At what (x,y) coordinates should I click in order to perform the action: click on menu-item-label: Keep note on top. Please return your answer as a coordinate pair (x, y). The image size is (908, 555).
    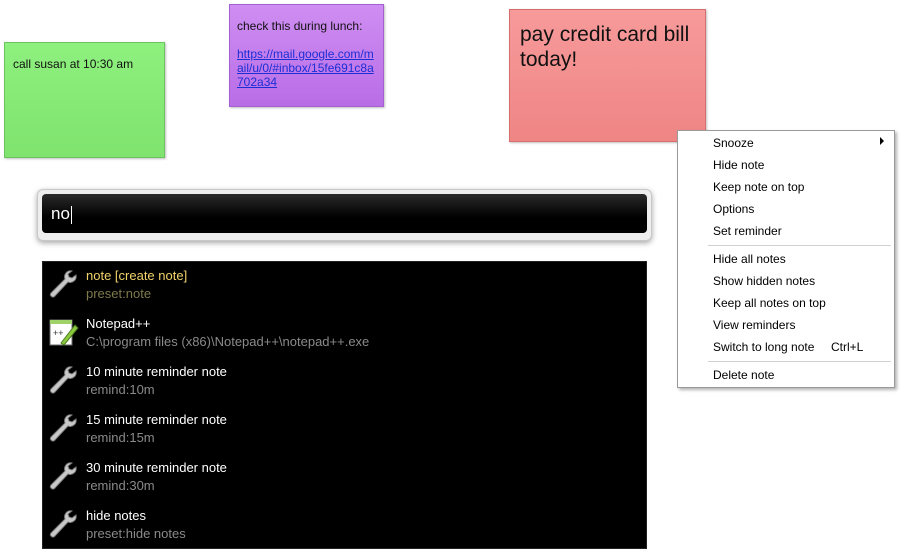
    Looking at the image, I should click on (759, 187).